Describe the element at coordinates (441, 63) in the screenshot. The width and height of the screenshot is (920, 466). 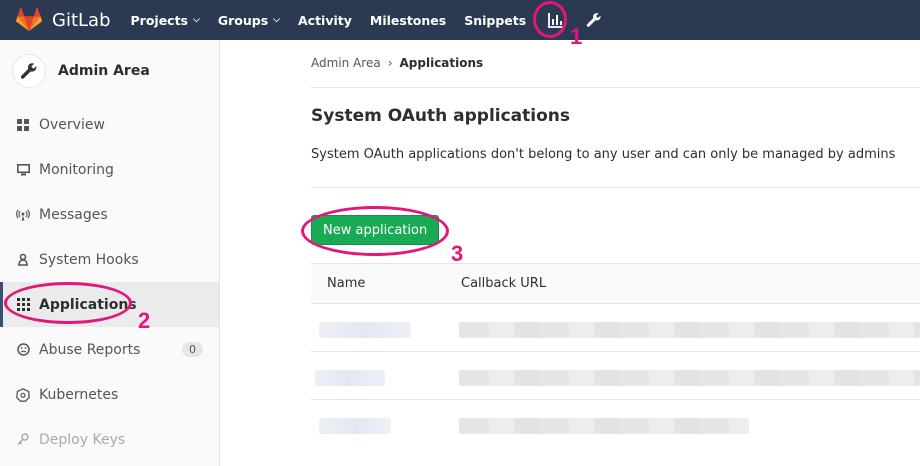
I see `breadcrumb-current: Applications` at that location.